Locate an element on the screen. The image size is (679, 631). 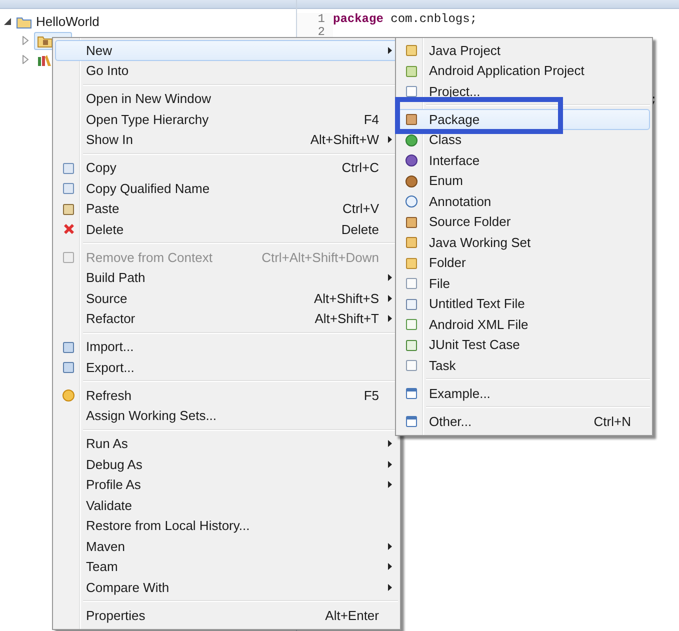
menu-item: Untitled Text File is located at coordinates (524, 304).